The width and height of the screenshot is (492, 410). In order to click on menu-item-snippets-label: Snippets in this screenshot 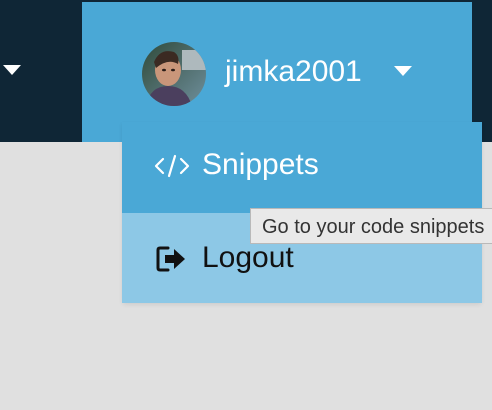, I will do `click(260, 164)`.